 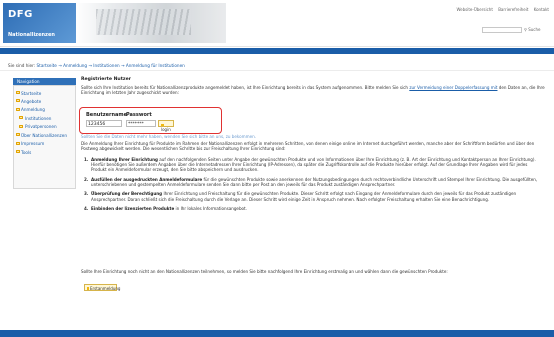 I want to click on sidebar-item-privatpersonen: Privatpersonen, so click(x=44, y=127).